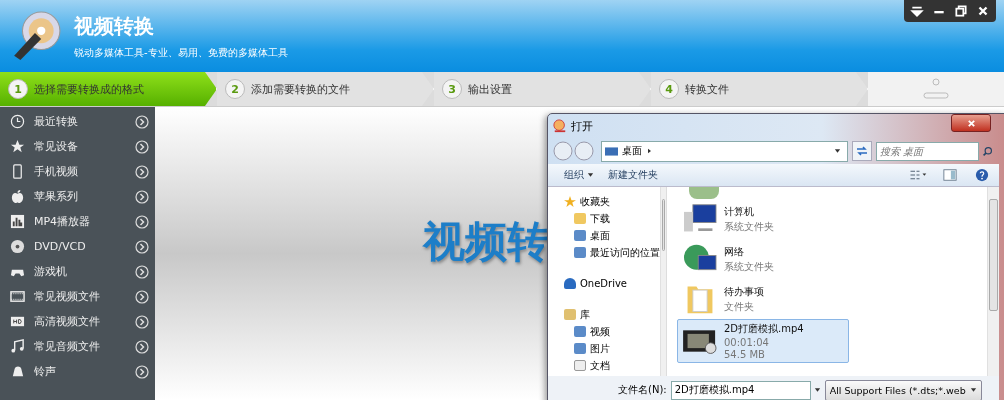 The width and height of the screenshot is (1004, 400). Describe the element at coordinates (17, 371) in the screenshot. I see `bell-icon` at that location.